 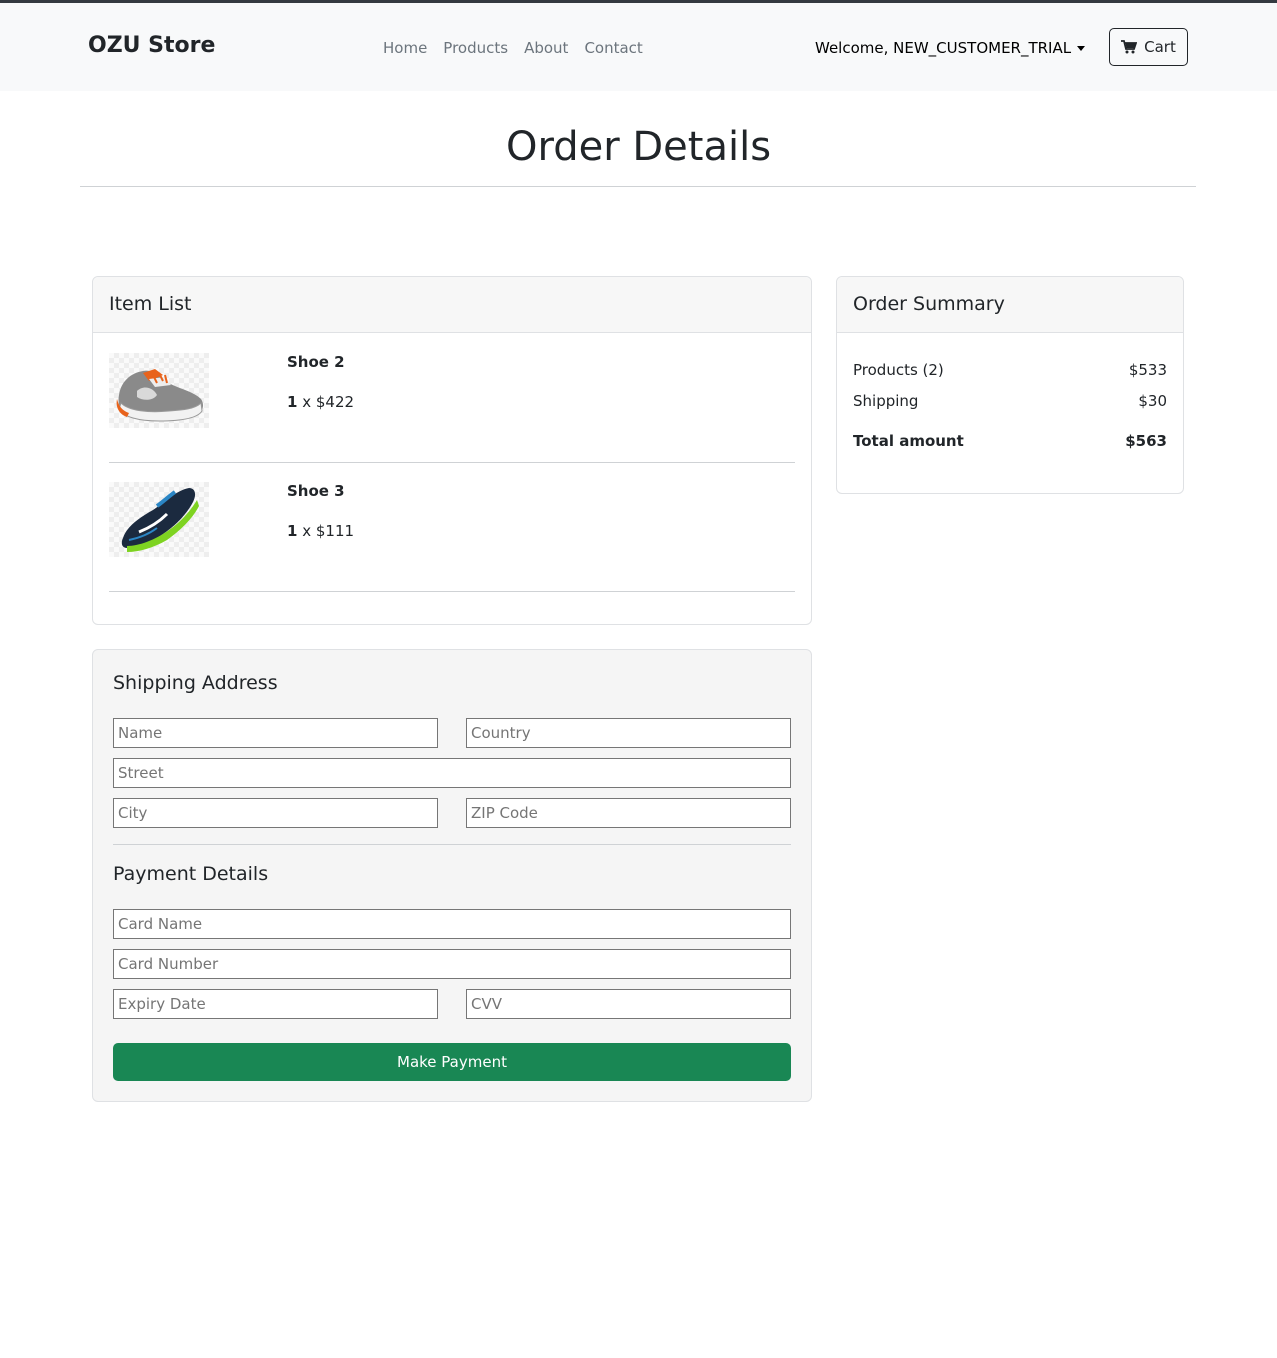 I want to click on item-list-header: Item List, so click(x=452, y=305).